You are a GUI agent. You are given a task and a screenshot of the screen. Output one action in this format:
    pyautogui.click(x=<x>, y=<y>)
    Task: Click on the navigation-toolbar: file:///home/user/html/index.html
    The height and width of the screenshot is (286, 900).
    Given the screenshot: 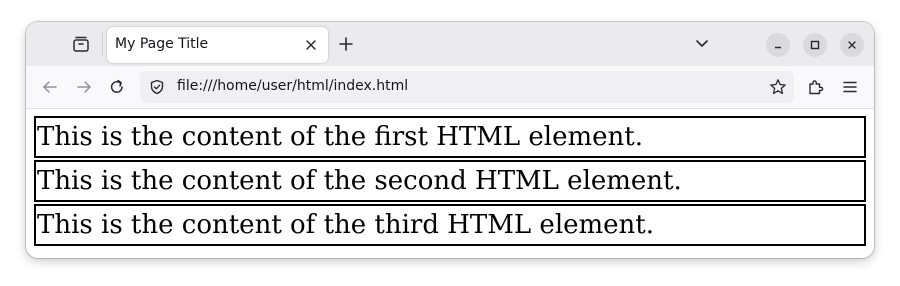 What is the action you would take?
    pyautogui.click(x=450, y=87)
    